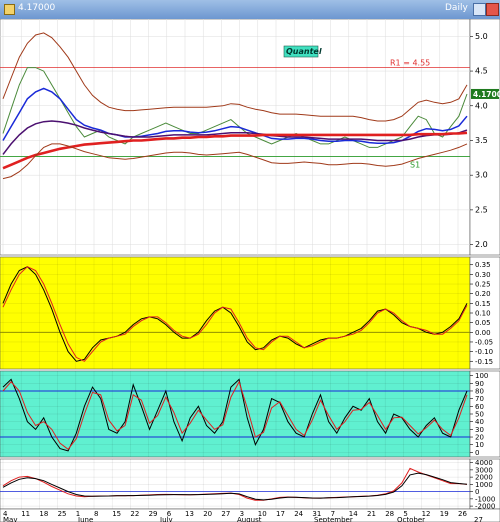 The height and width of the screenshot is (522, 500). Describe the element at coordinates (483, 333) in the screenshot. I see `oscillator-tick-label: 0.00` at that location.